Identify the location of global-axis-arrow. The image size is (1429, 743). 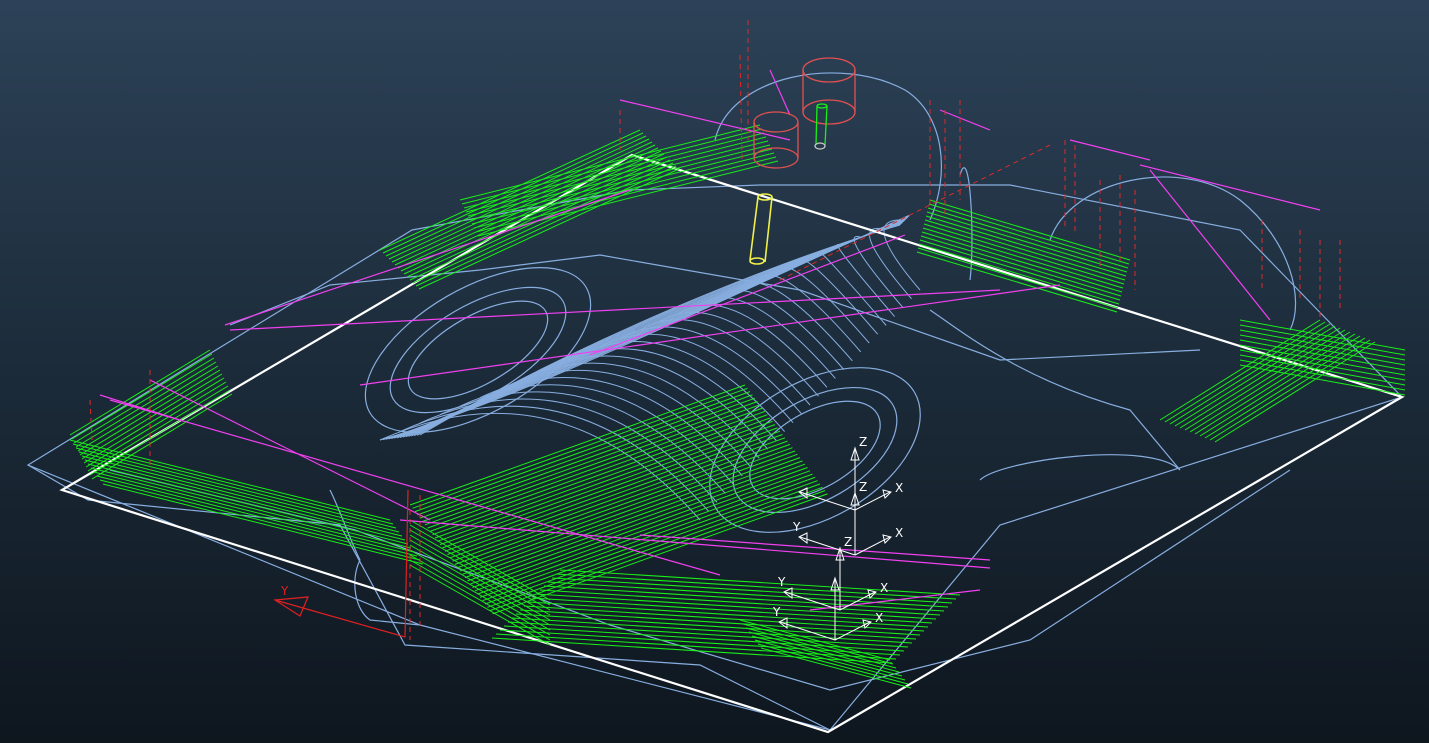
(291, 606).